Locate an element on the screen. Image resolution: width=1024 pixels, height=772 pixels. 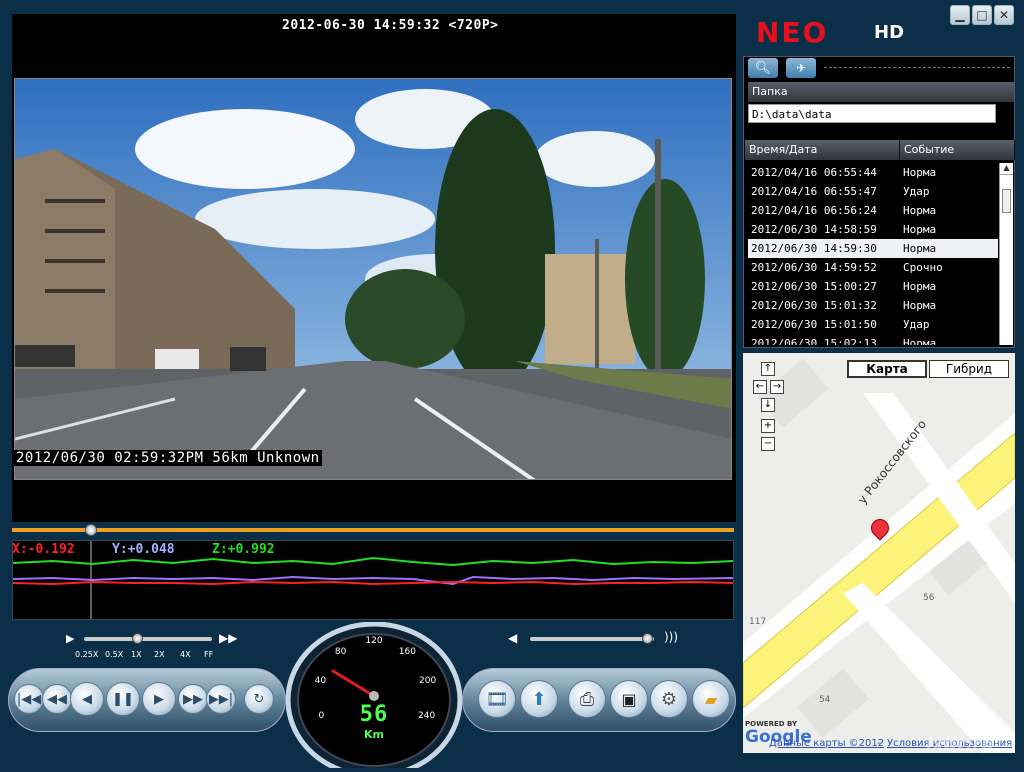
list-item: 2012/06/30 14:59:30 Норма is located at coordinates (873, 248).